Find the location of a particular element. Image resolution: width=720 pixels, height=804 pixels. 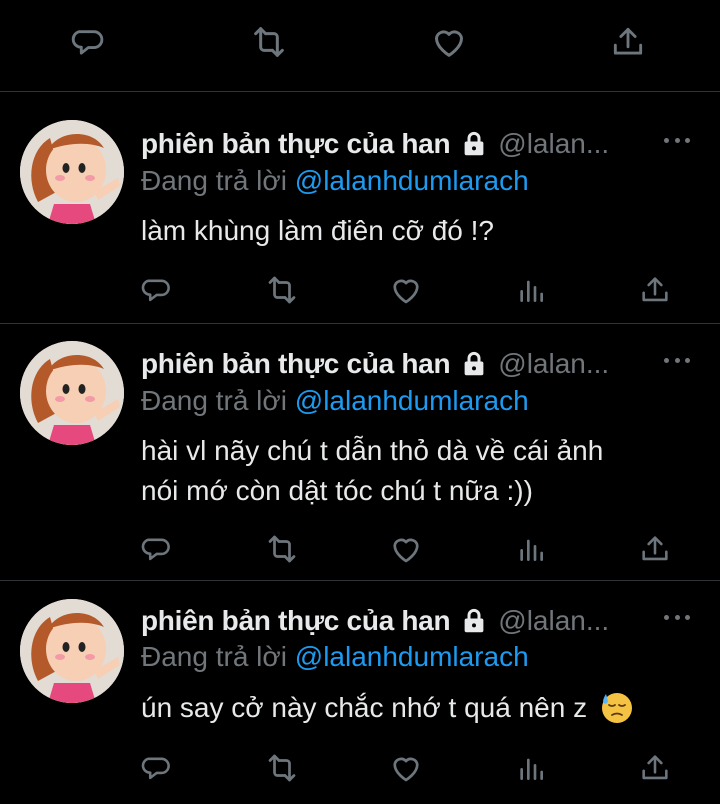

tweet-text: ún say cở này chắc nhớ t quá nên z is located at coordinates (421, 708).